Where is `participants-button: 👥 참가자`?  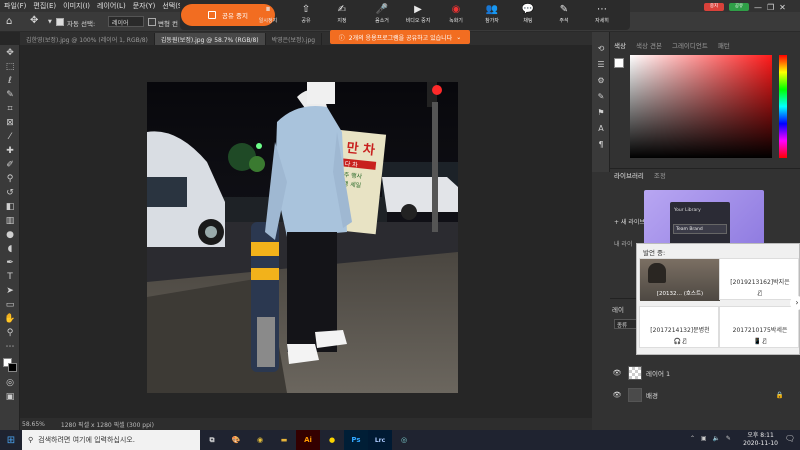 participants-button: 👥 참가자 is located at coordinates (492, 15).